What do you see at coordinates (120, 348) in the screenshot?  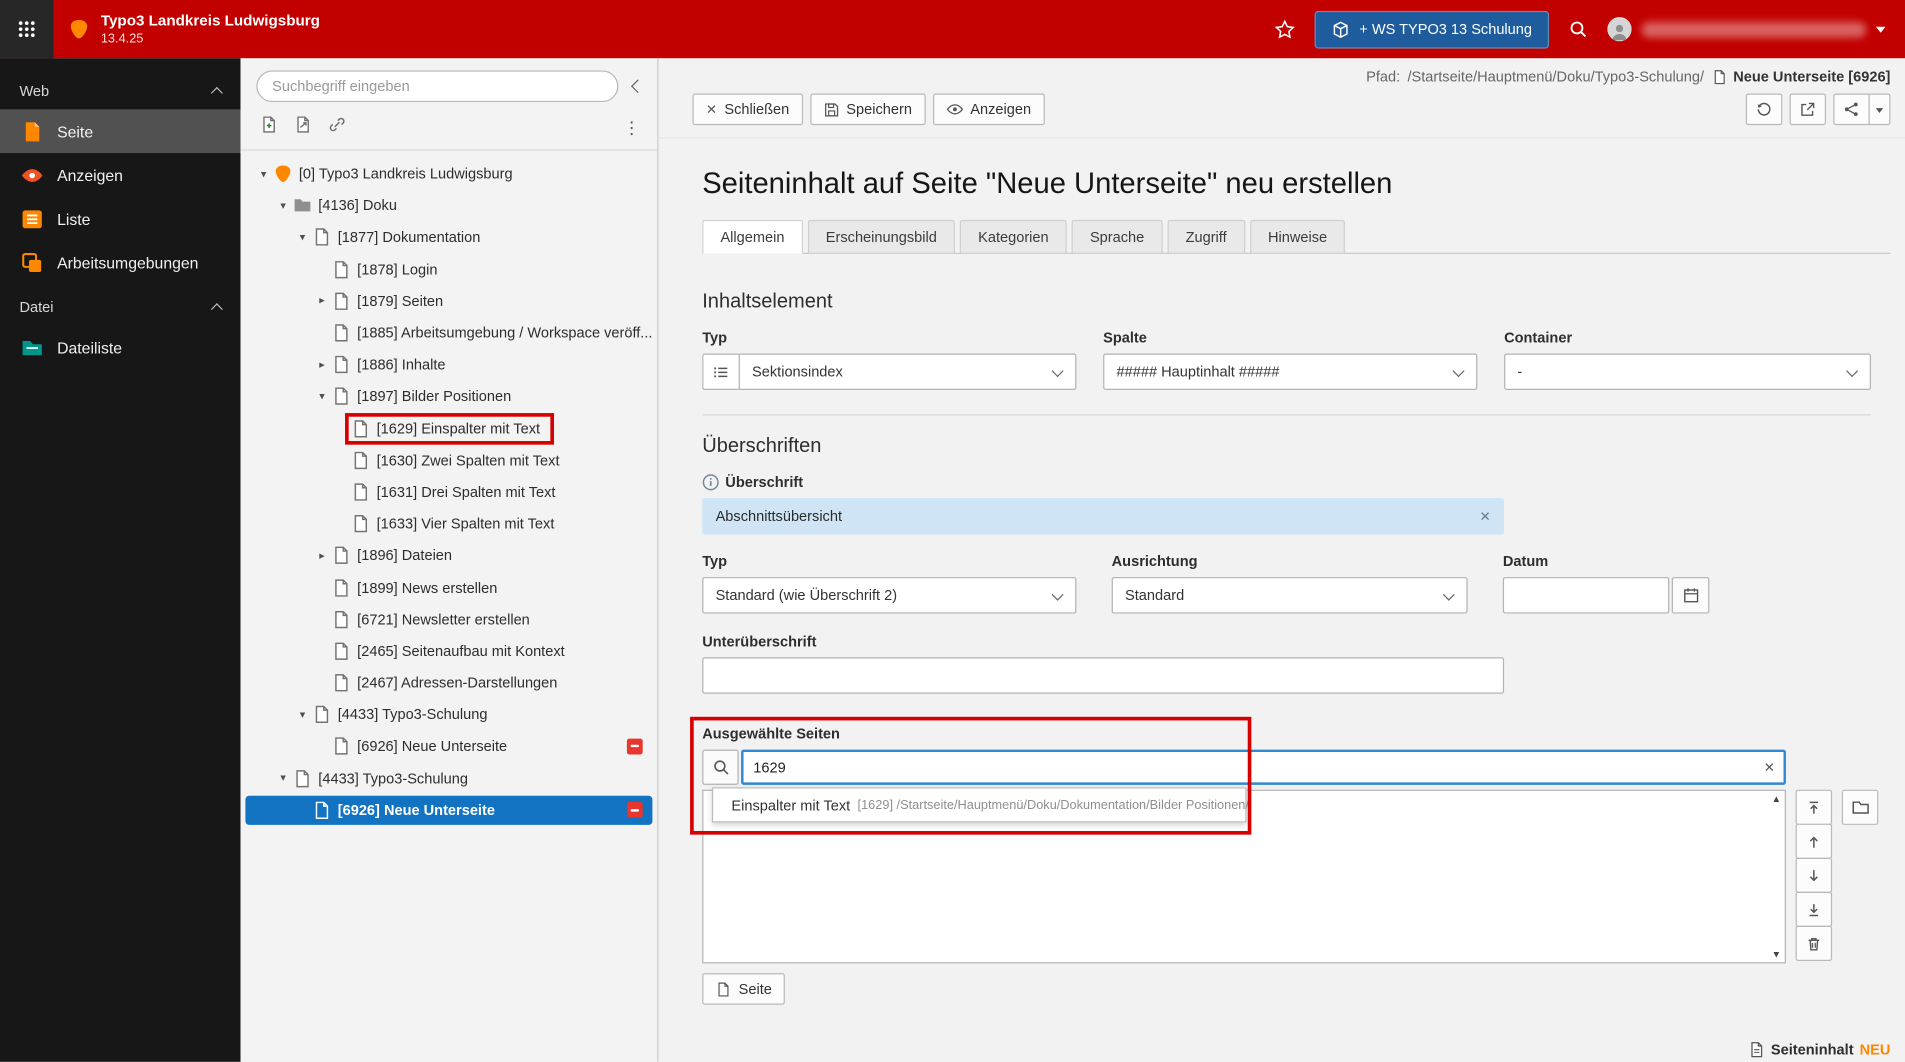 I see `sidebar-item-dateiliste: Dateiliste` at bounding box center [120, 348].